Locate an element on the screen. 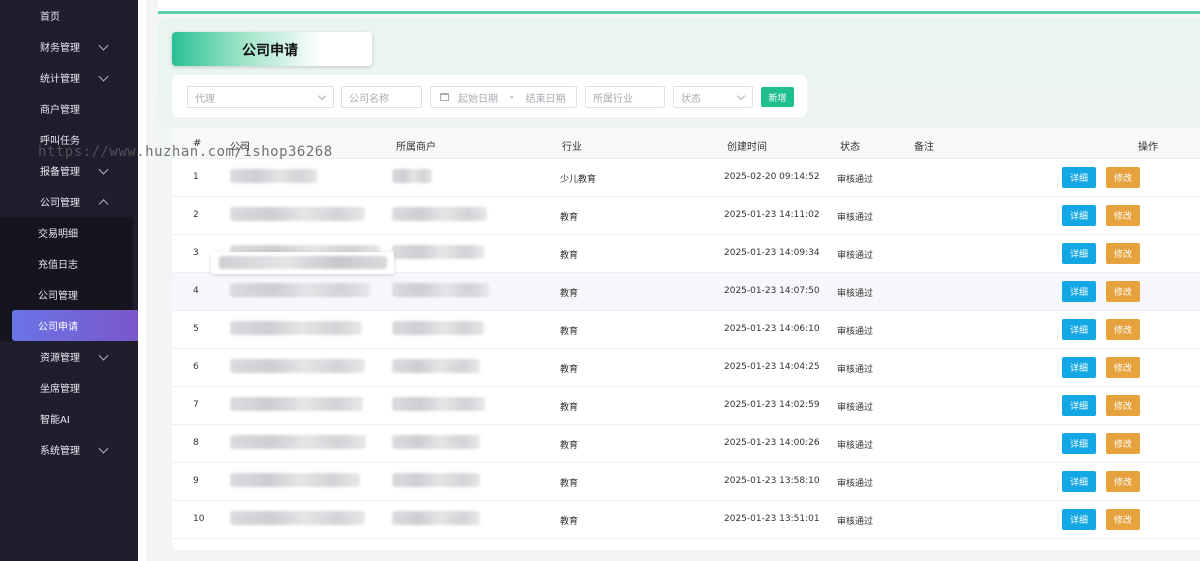  sidebar-item-label: 充值日志 is located at coordinates (58, 265).